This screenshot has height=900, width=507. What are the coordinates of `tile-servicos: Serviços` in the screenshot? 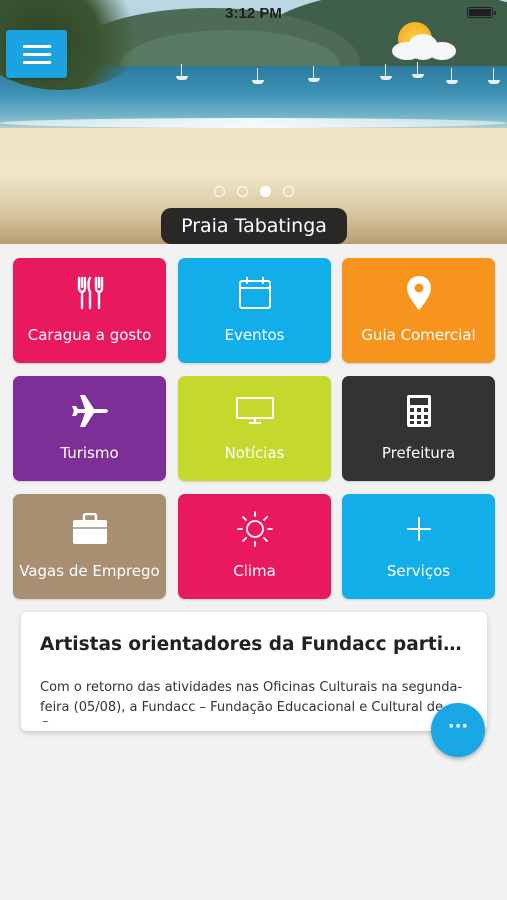 It's located at (418, 546).